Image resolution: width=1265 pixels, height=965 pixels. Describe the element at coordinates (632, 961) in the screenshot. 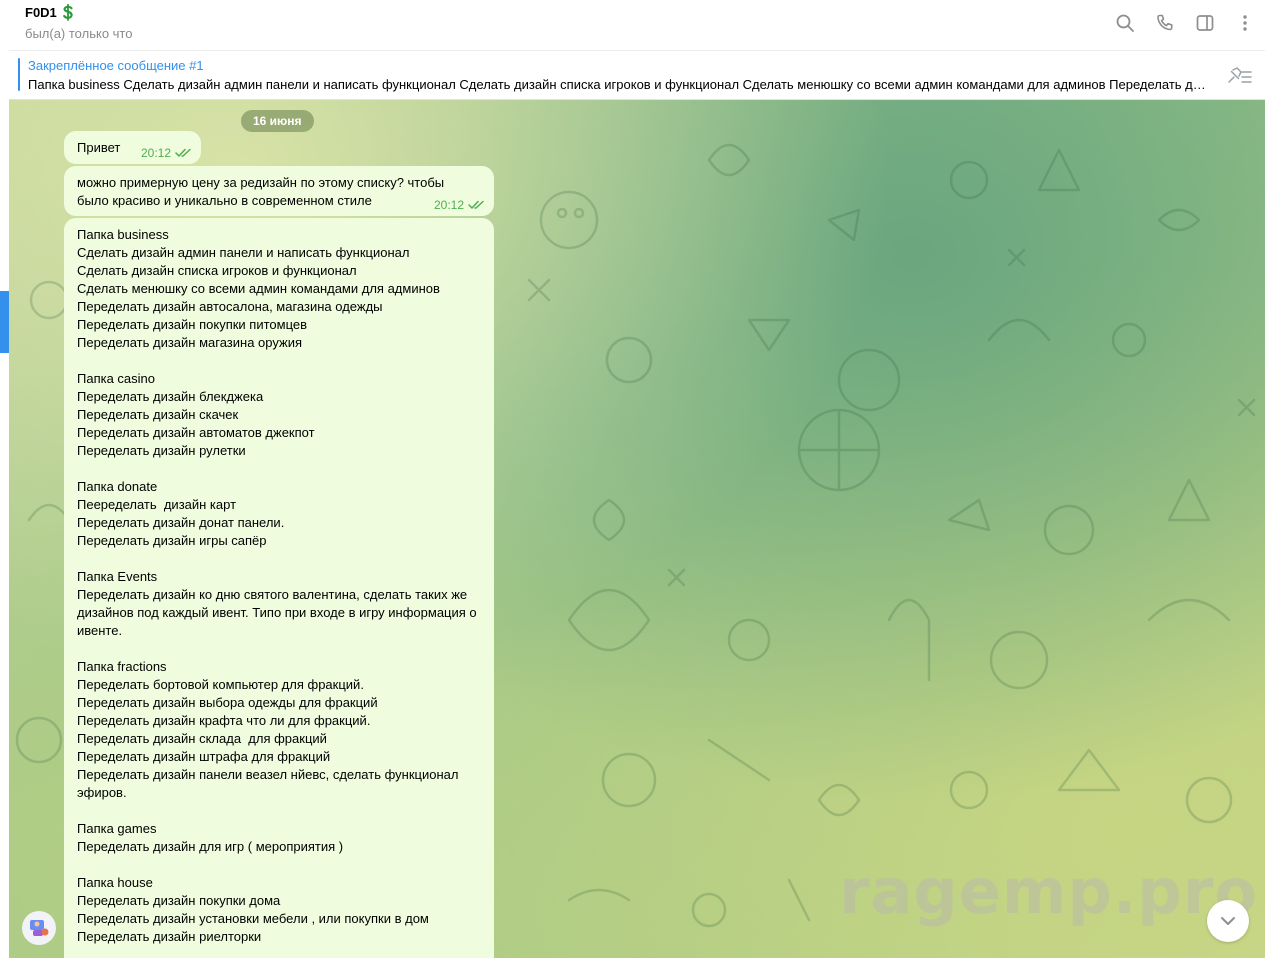

I see `bottom-border` at that location.